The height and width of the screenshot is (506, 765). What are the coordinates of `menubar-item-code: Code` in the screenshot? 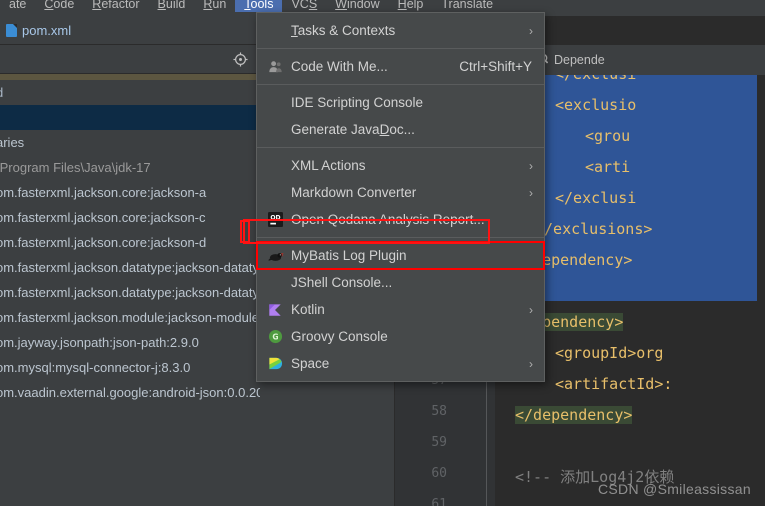 It's located at (59, 6).